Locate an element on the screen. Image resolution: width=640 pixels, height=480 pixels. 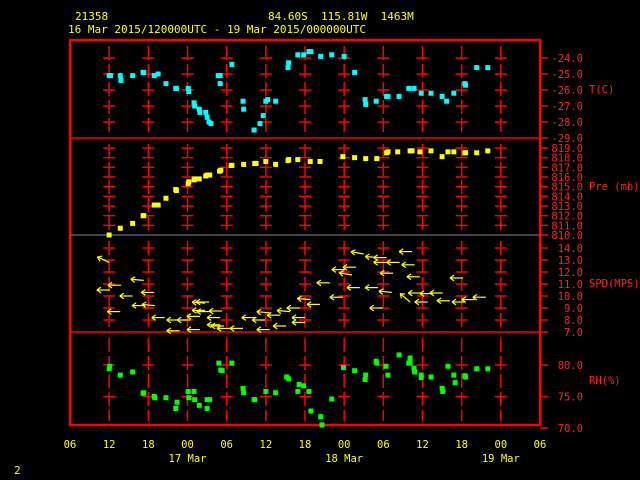
axis-tick-label: -25.0 is located at coordinates (567, 75).